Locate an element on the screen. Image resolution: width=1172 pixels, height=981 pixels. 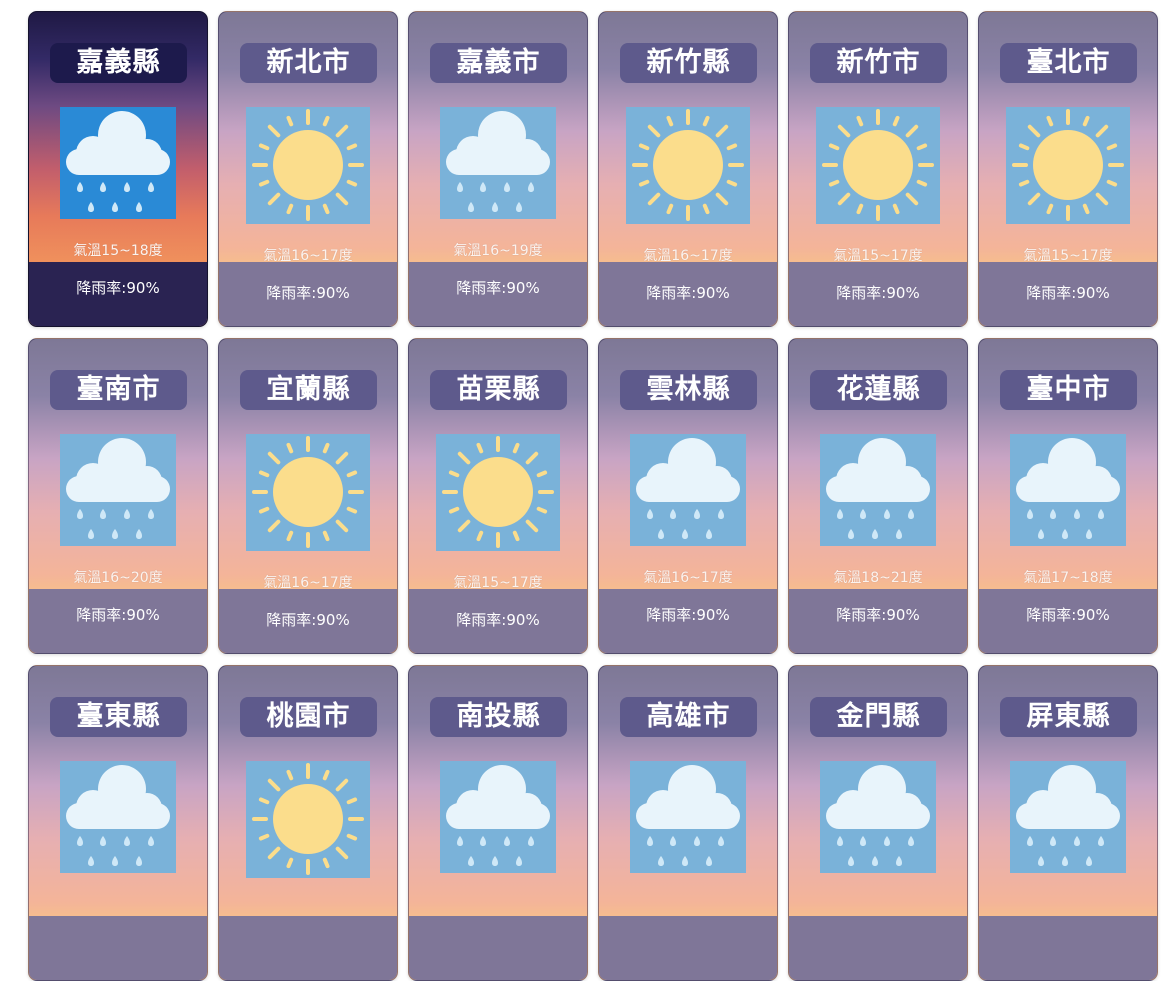
weather-card: 臺南市 氣溫16~20度 降雨率:90% is located at coordinates (118, 496).